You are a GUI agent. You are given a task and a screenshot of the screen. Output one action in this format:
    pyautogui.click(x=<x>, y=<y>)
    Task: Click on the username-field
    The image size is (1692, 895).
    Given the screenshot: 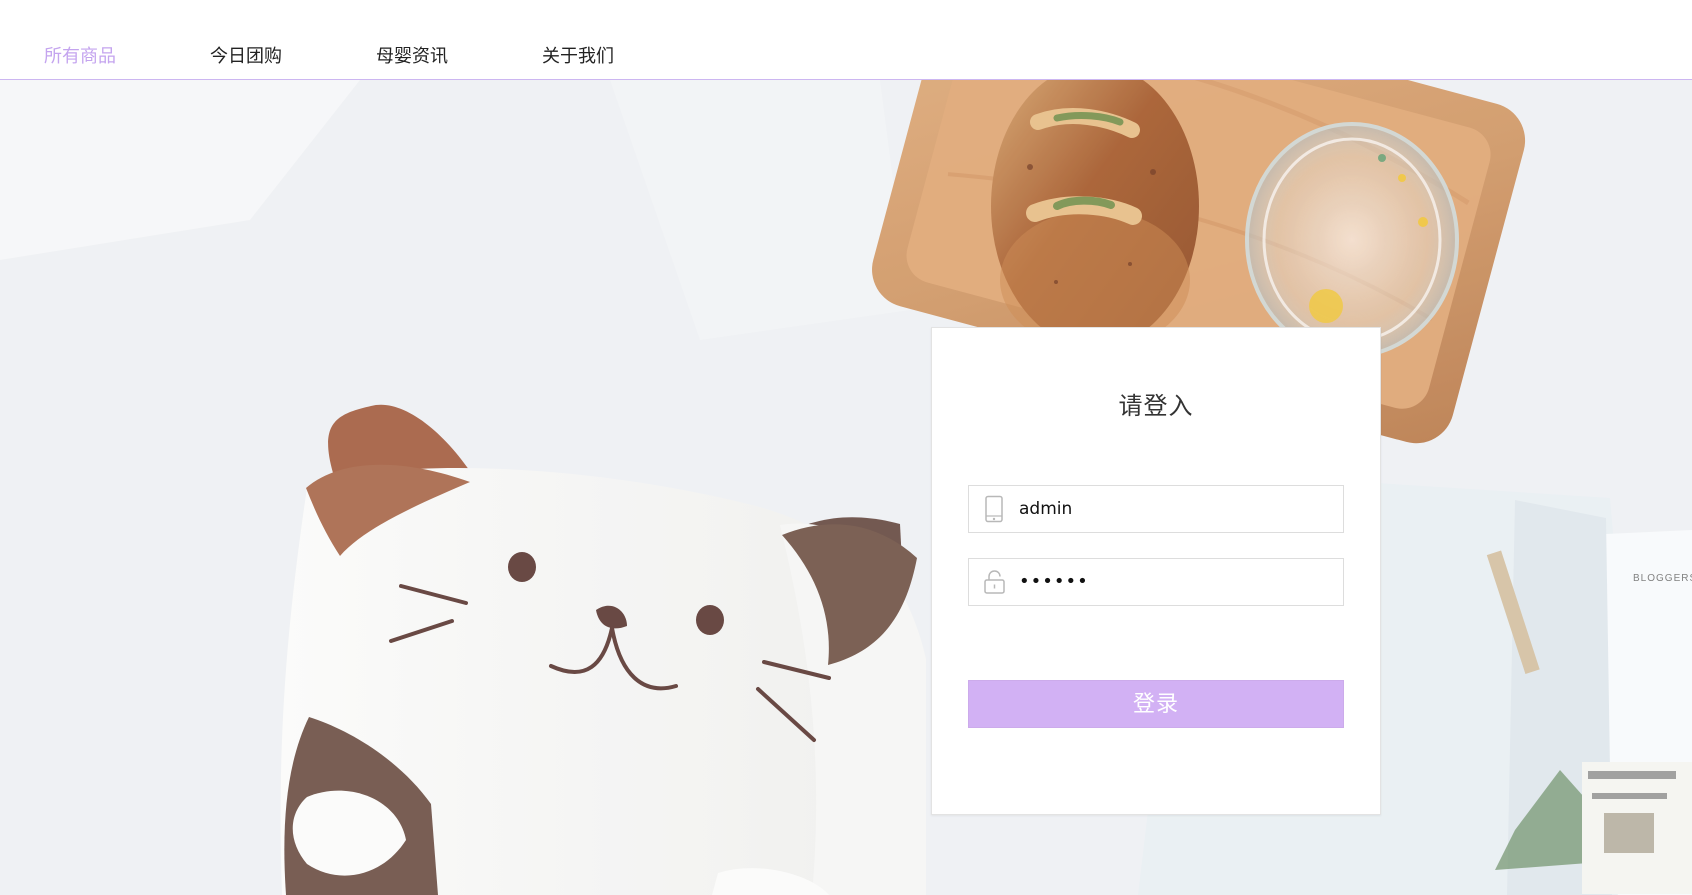 What is the action you would take?
    pyautogui.click(x=1156, y=509)
    